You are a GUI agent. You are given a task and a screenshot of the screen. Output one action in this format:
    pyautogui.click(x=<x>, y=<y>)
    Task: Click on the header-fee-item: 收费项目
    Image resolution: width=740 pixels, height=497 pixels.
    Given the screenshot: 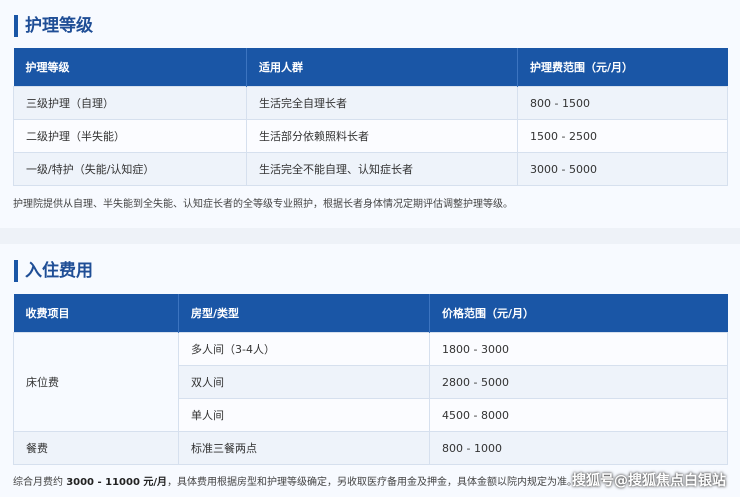 What is the action you would take?
    pyautogui.click(x=96, y=313)
    